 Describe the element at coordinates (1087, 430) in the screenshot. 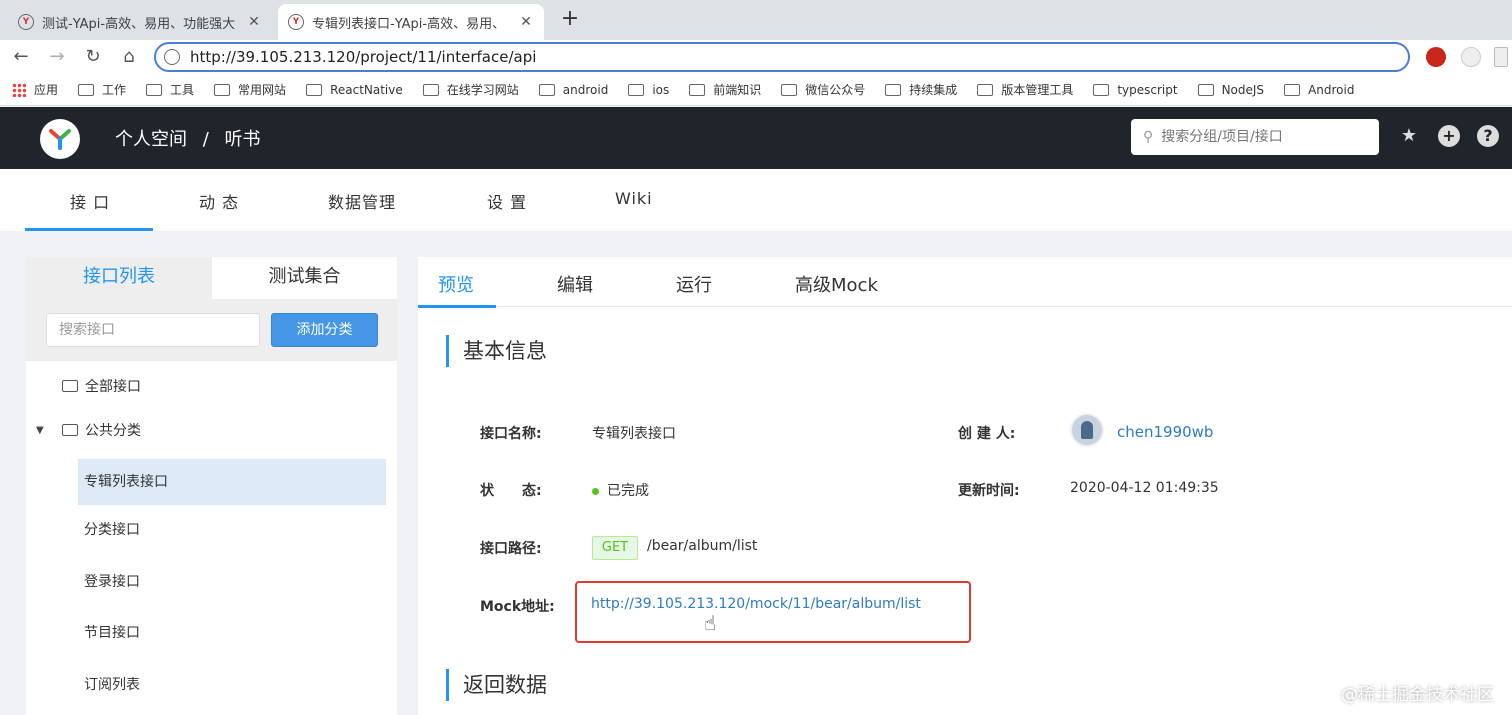

I see `avatar` at that location.